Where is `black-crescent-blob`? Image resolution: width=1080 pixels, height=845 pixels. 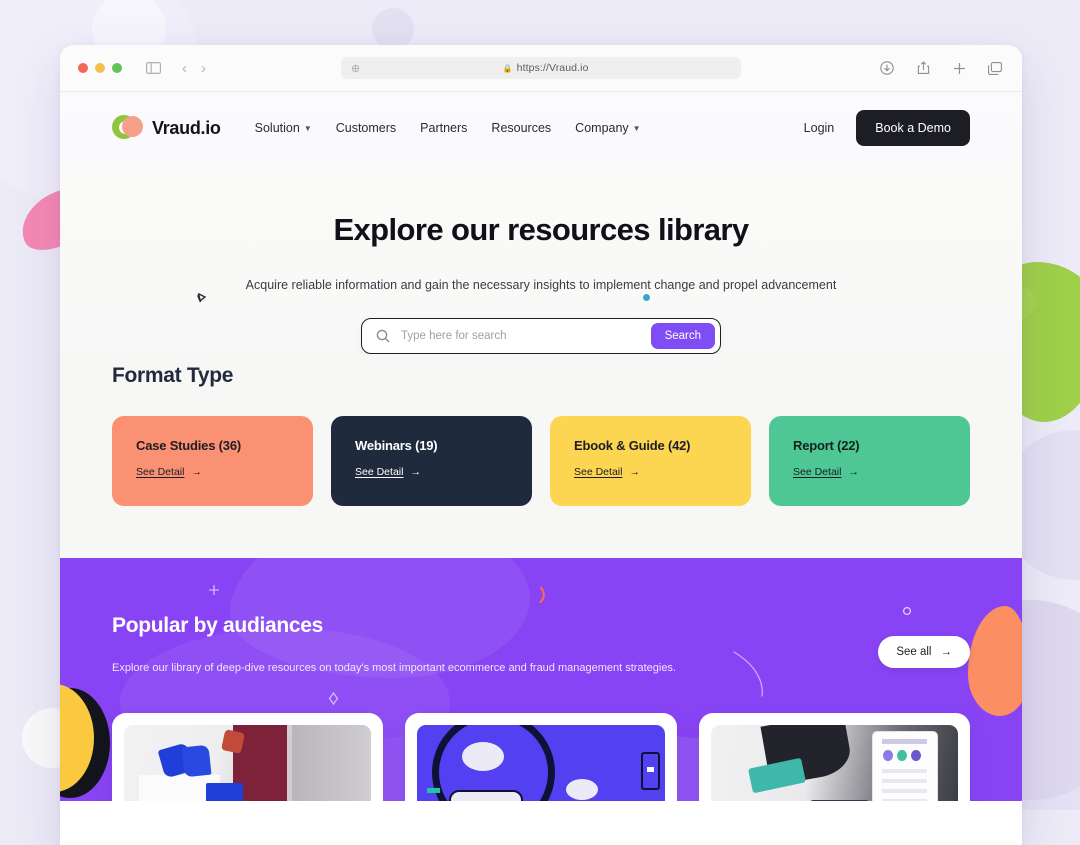
black-crescent-blob is located at coordinates (85, 743).